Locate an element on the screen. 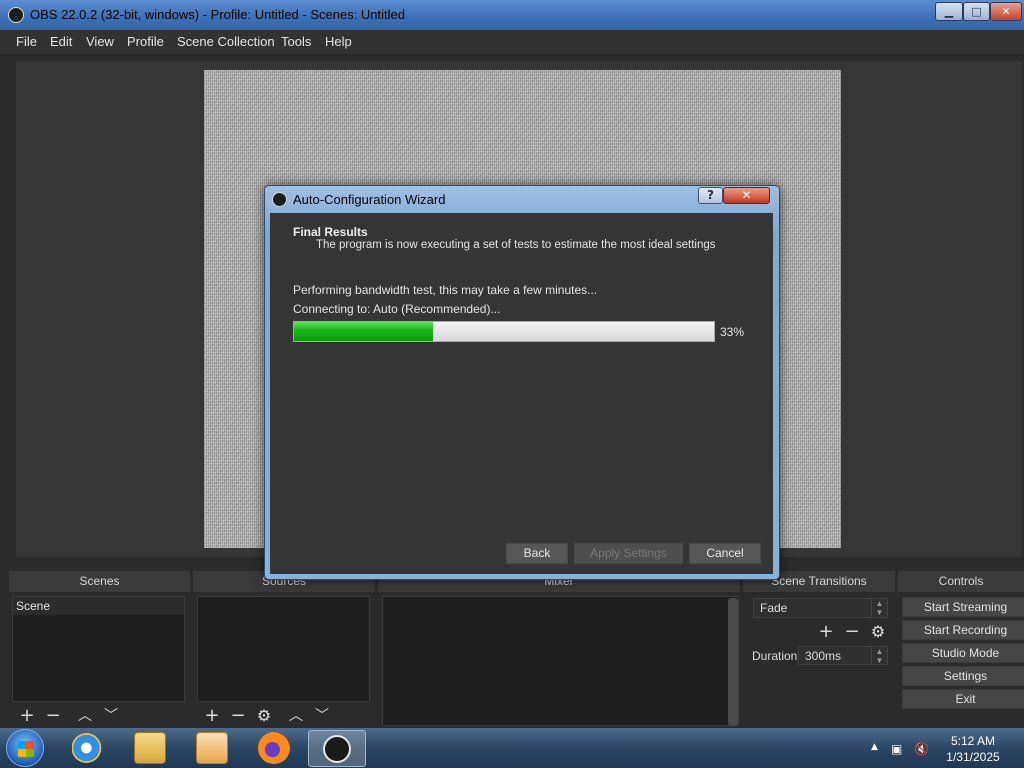 This screenshot has height=768, width=1024. cancel-button: Cancel is located at coordinates (725, 553).